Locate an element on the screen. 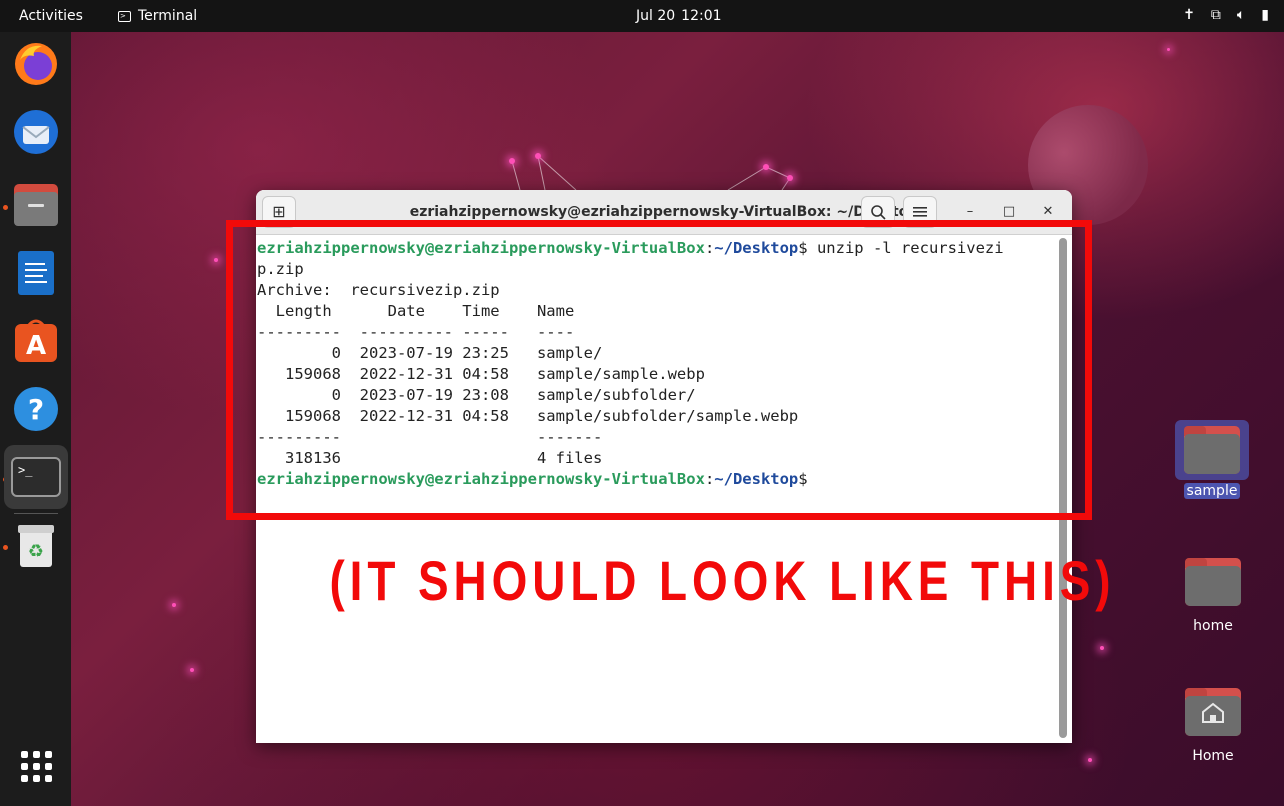 This screenshot has height=806, width=1284. show-apps-icon is located at coordinates (36, 766).